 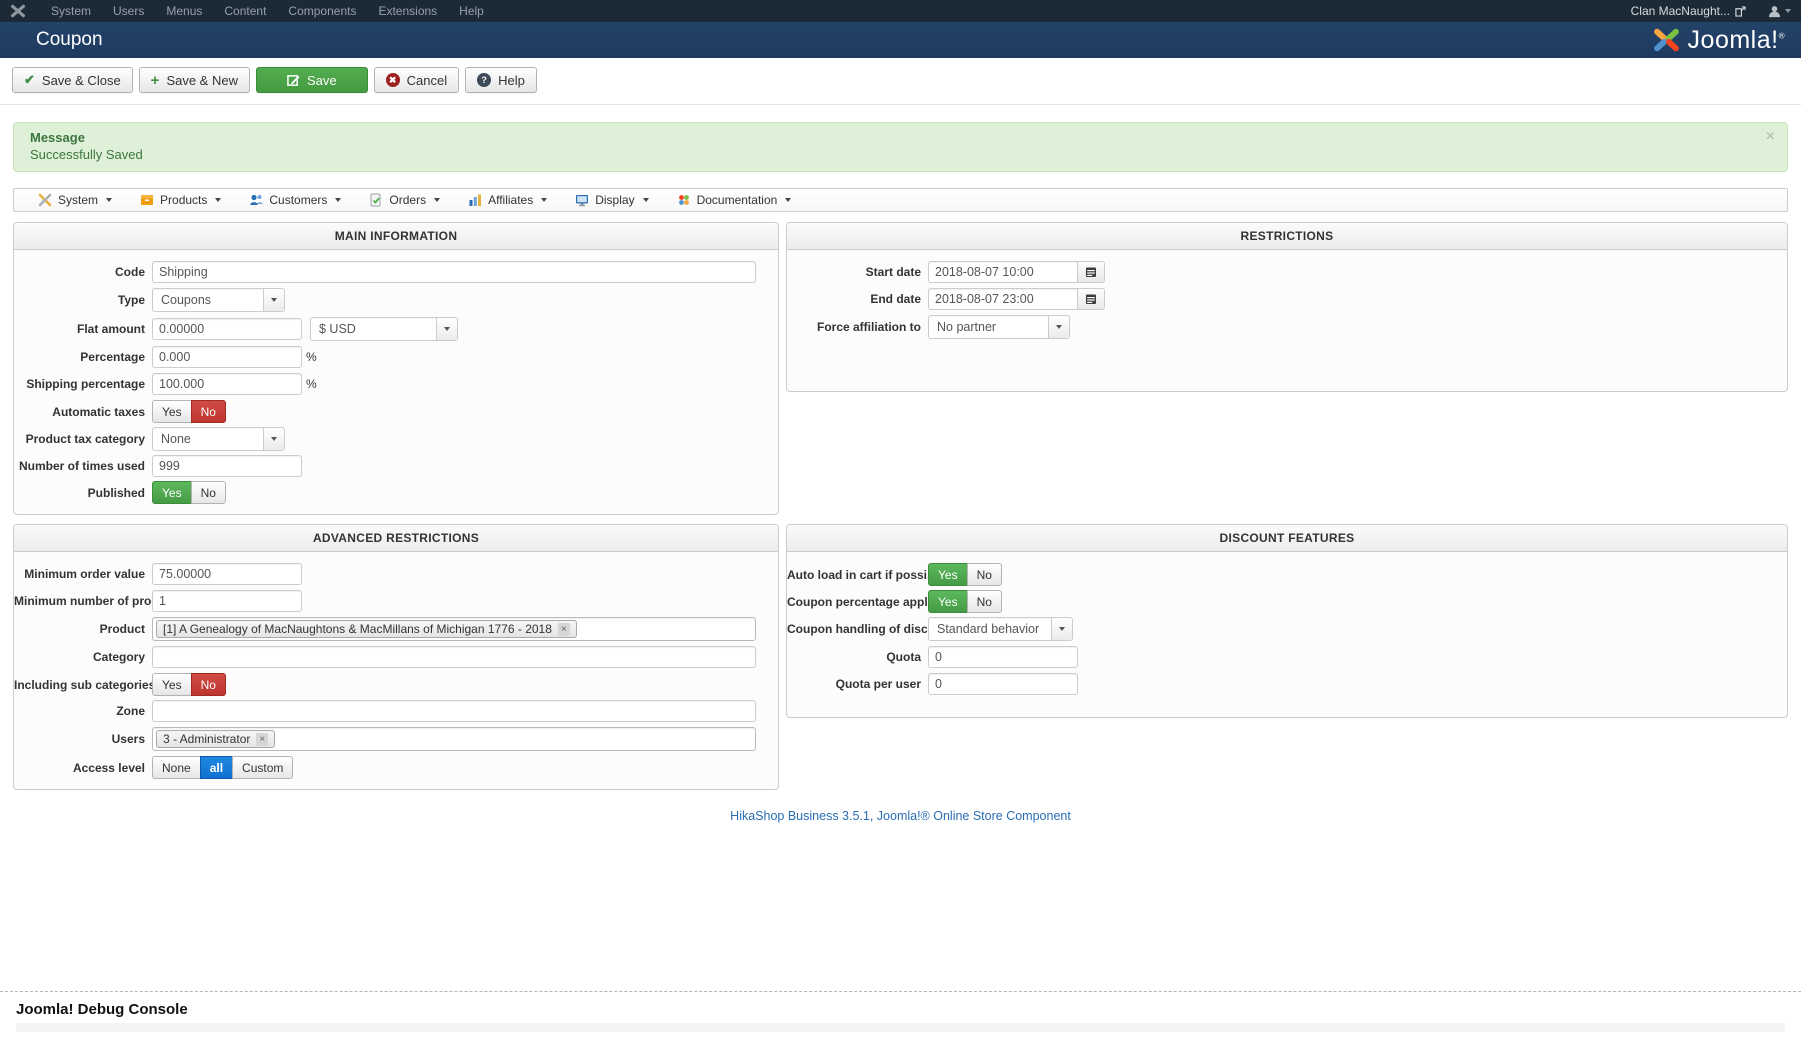 What do you see at coordinates (878, 684) in the screenshot?
I see `quota-per-user-label: Quota per user` at bounding box center [878, 684].